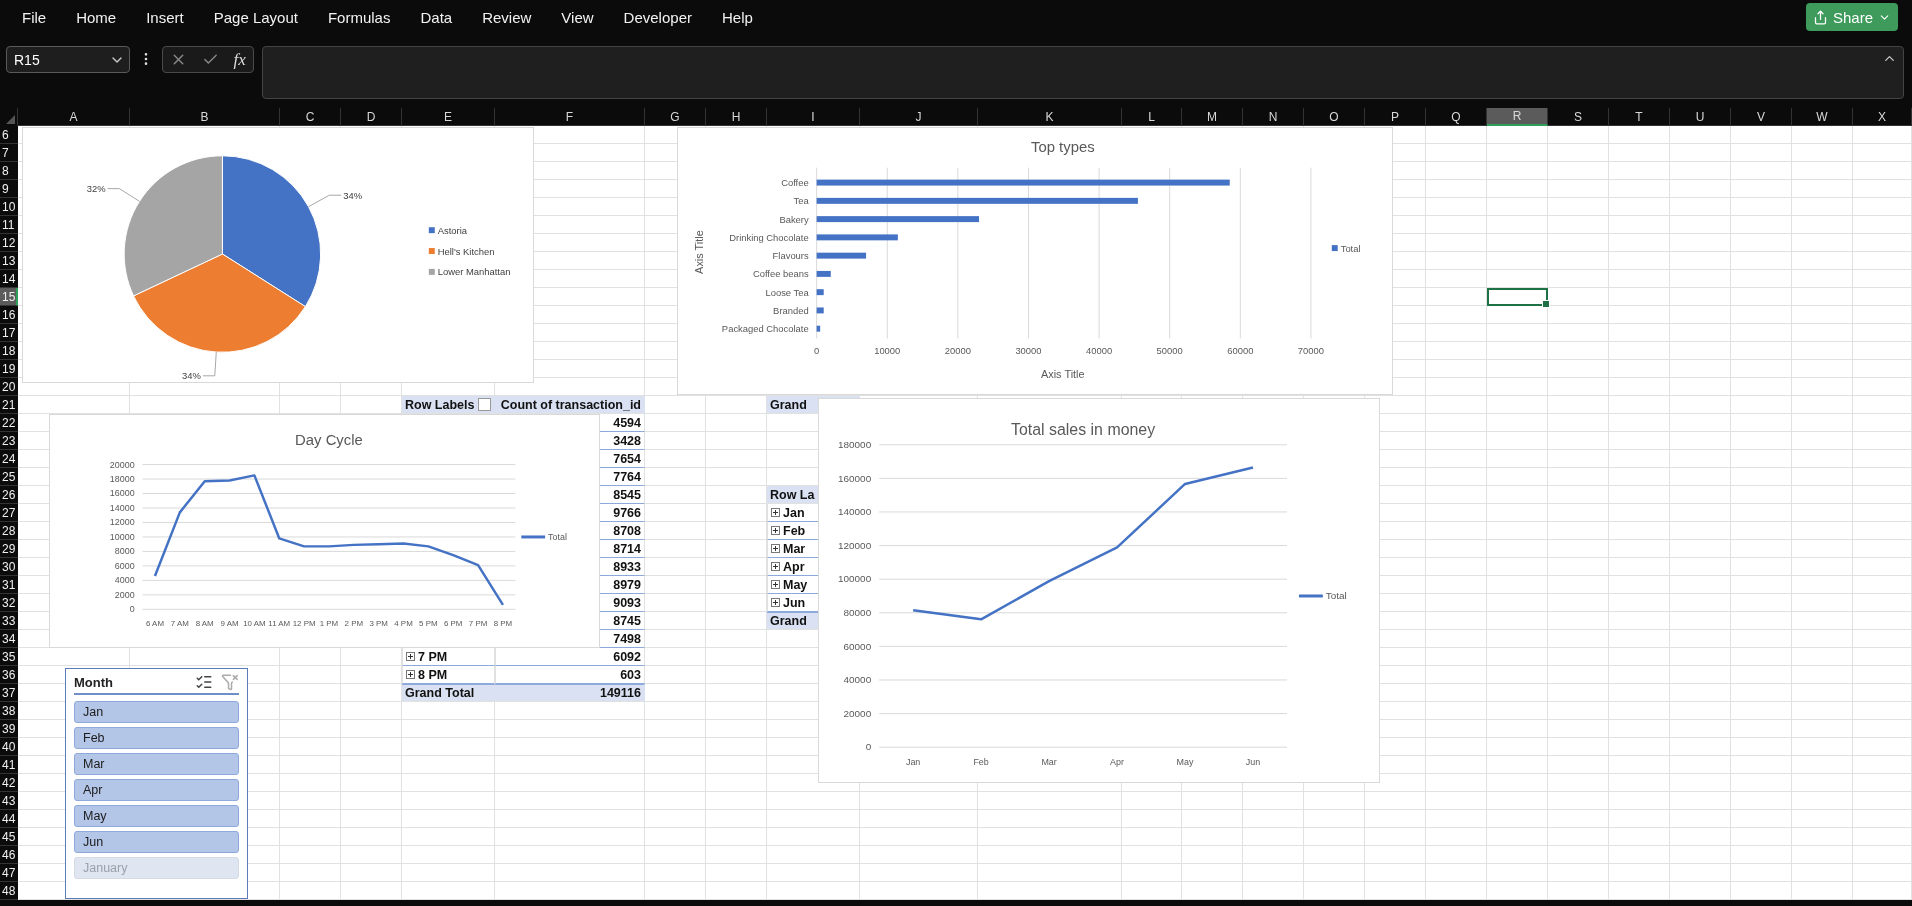 This screenshot has height=906, width=1912. I want to click on menu-tab: View, so click(577, 17).